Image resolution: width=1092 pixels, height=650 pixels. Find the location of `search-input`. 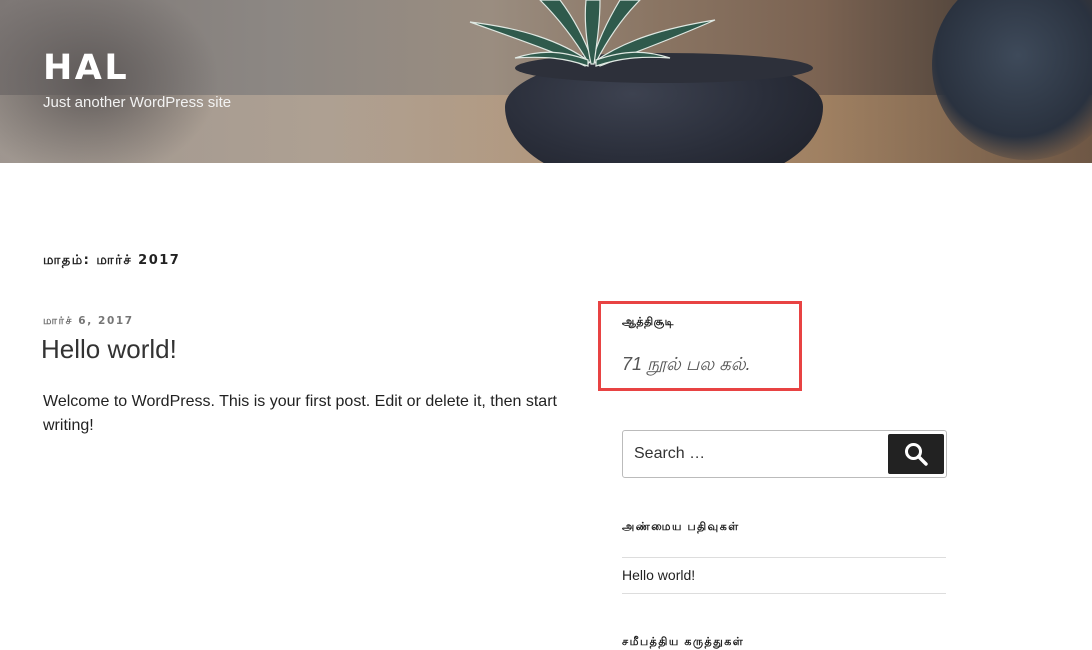

search-input is located at coordinates (753, 454).